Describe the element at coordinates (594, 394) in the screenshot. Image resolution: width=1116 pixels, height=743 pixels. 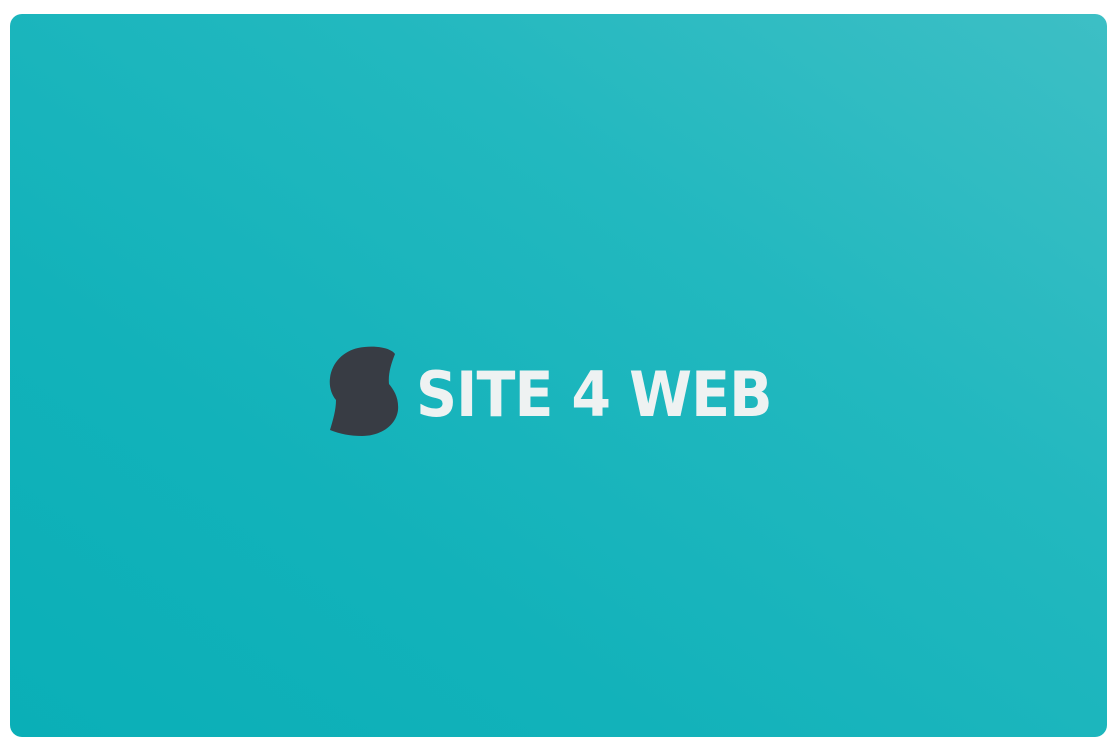
I see `brand-name: SITE 4 WEB` at that location.